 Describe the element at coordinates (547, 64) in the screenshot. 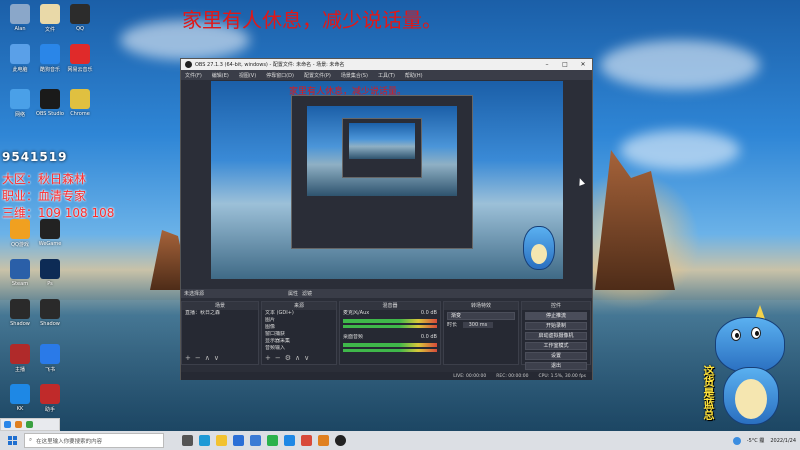

I see `minimize-icon: –` at that location.